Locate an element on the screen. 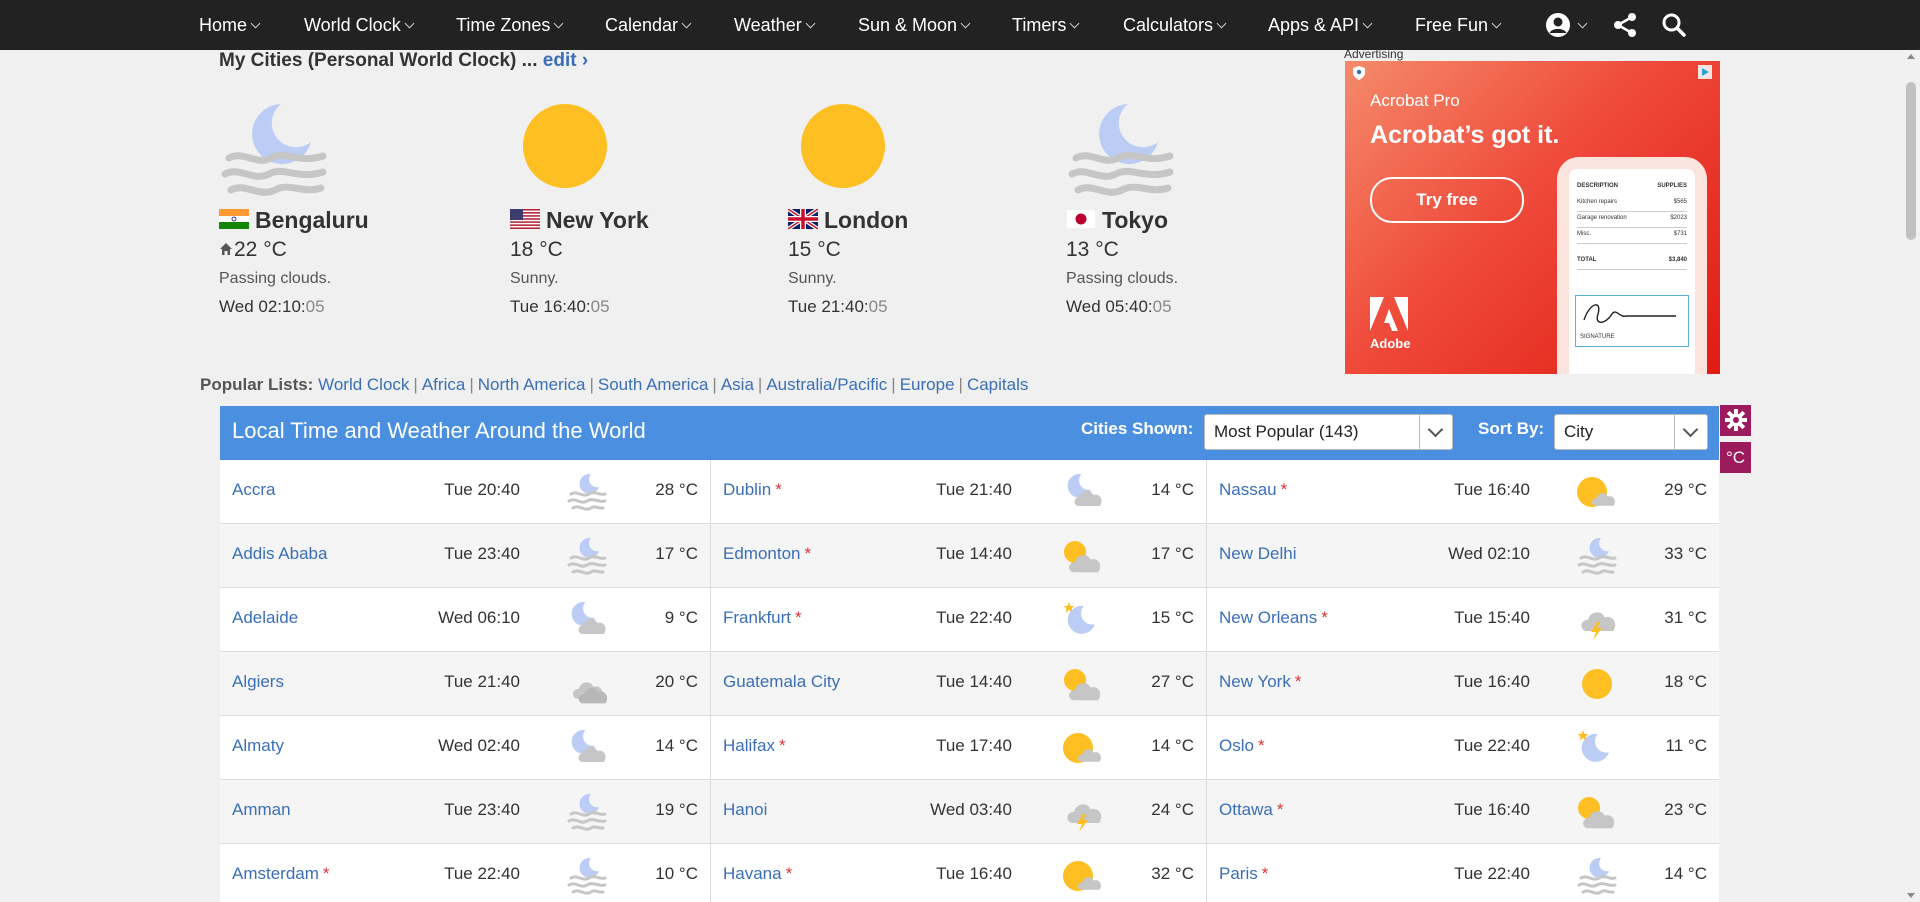 Image resolution: width=1920 pixels, height=902 pixels. temperature-unit-toggle: °C is located at coordinates (1735, 457).